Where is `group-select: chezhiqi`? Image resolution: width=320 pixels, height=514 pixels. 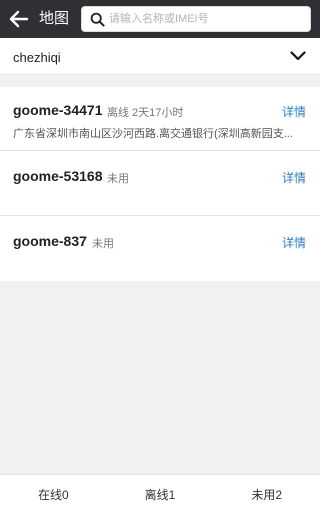
group-select: chezhiqi is located at coordinates (160, 56).